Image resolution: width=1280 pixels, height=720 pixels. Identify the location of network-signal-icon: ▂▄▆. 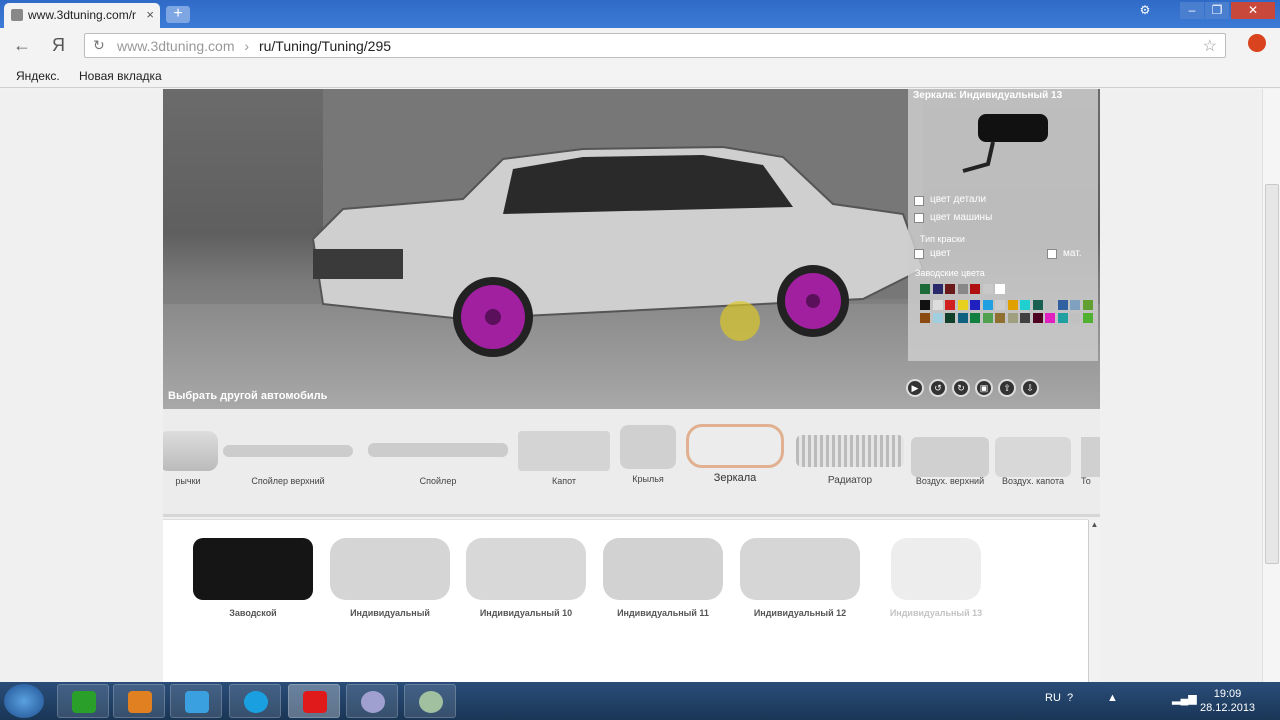
(1184, 698).